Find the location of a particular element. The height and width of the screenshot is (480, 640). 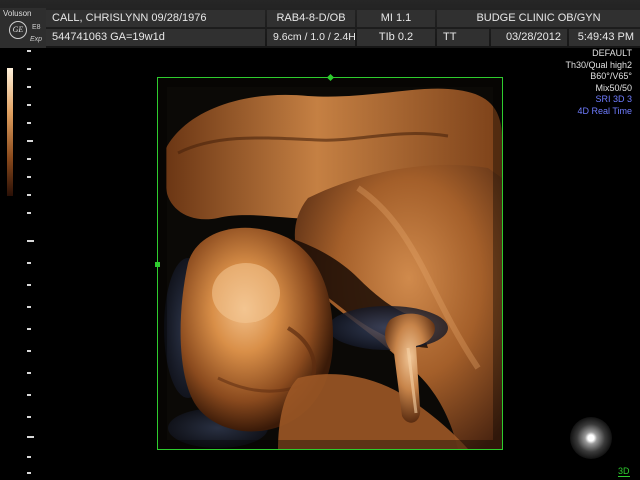

param-angles: B60°/V65° is located at coordinates (611, 76).